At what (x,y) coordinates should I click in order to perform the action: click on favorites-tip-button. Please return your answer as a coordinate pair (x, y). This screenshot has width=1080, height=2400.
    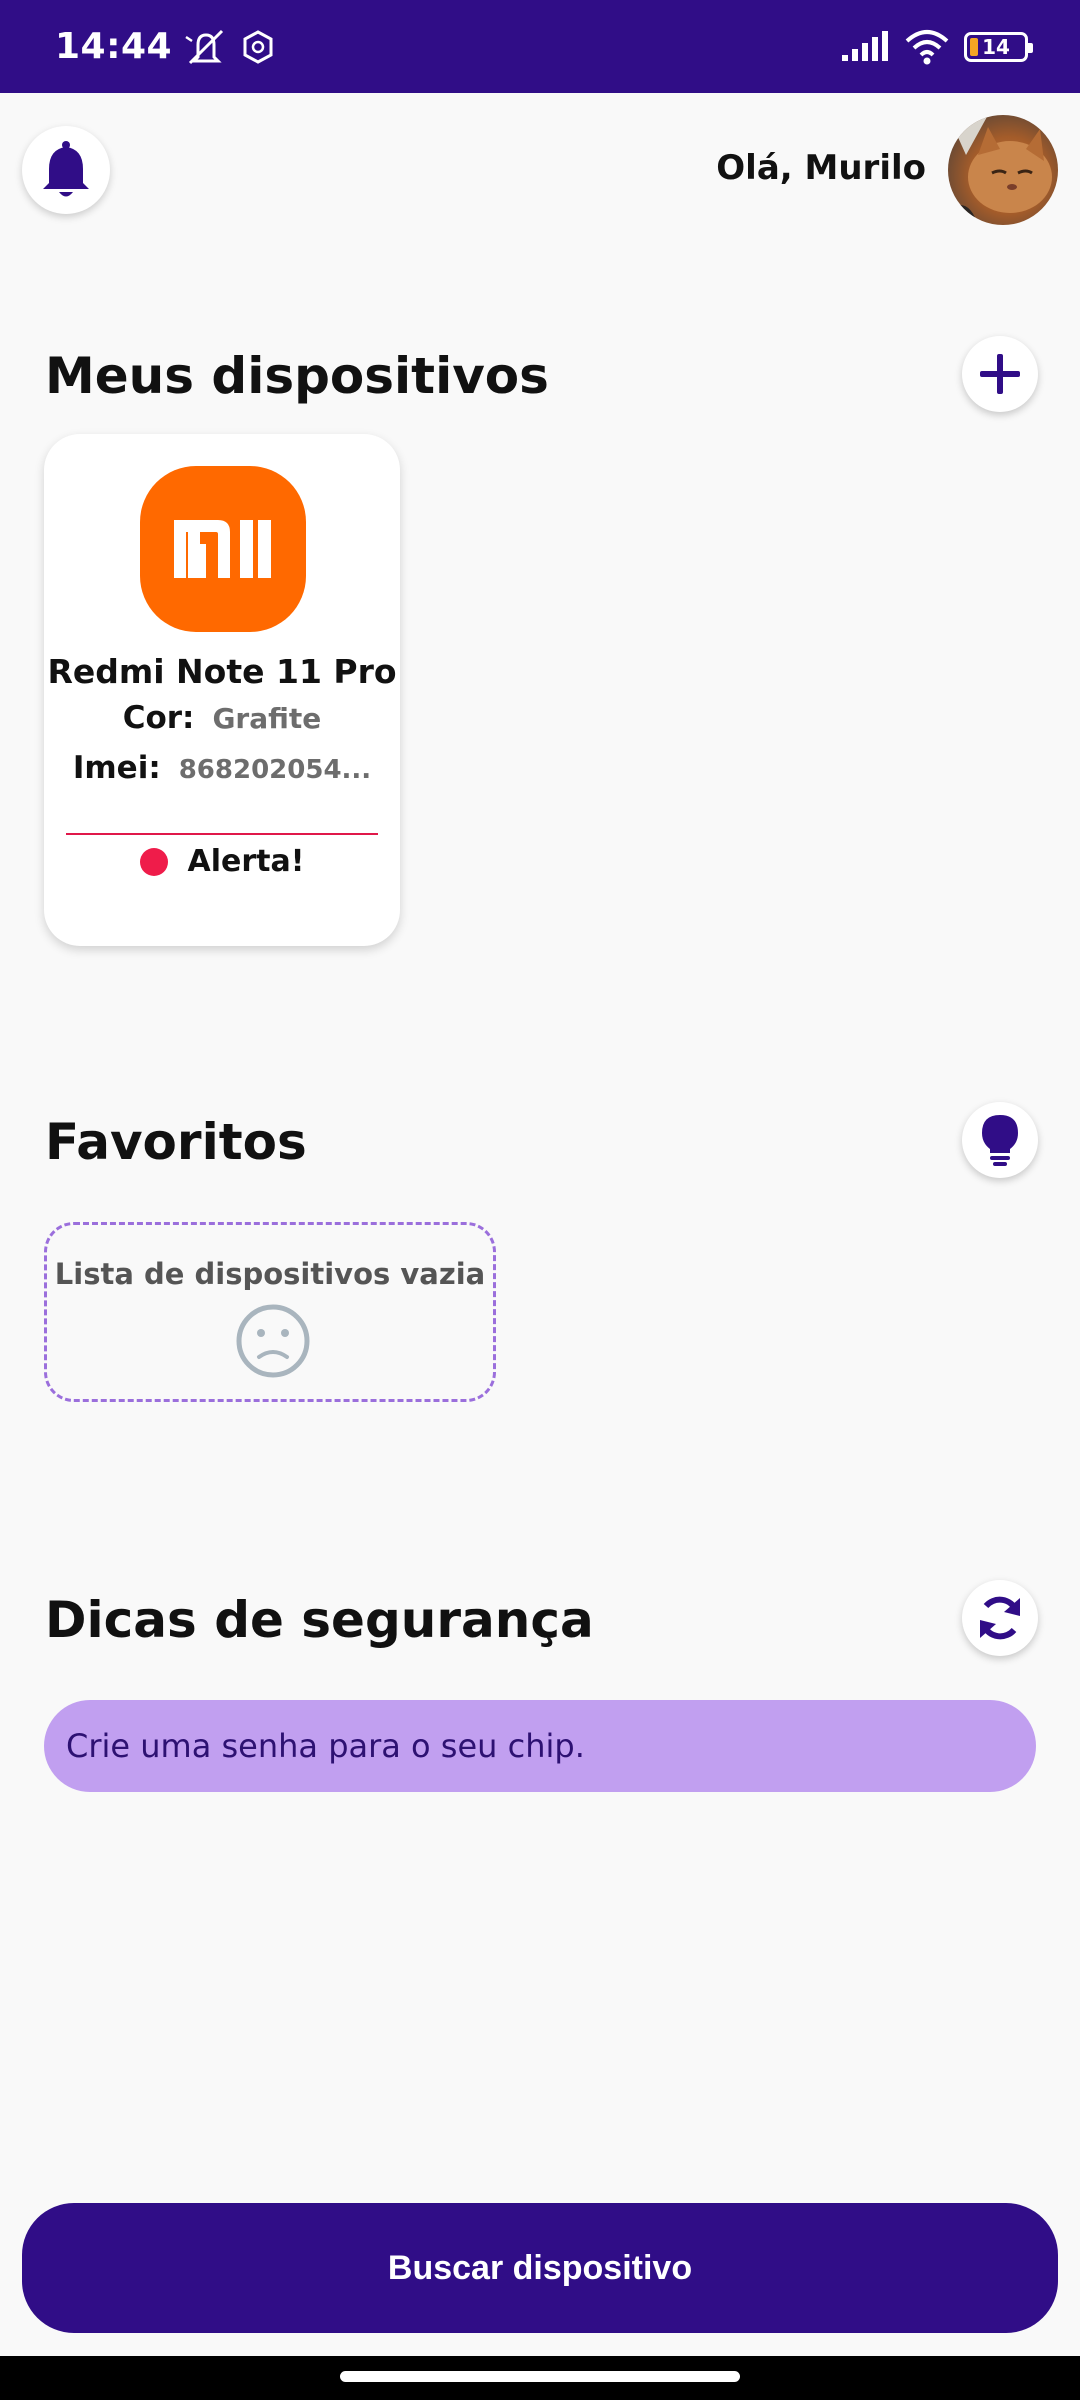
    Looking at the image, I should click on (1000, 1140).